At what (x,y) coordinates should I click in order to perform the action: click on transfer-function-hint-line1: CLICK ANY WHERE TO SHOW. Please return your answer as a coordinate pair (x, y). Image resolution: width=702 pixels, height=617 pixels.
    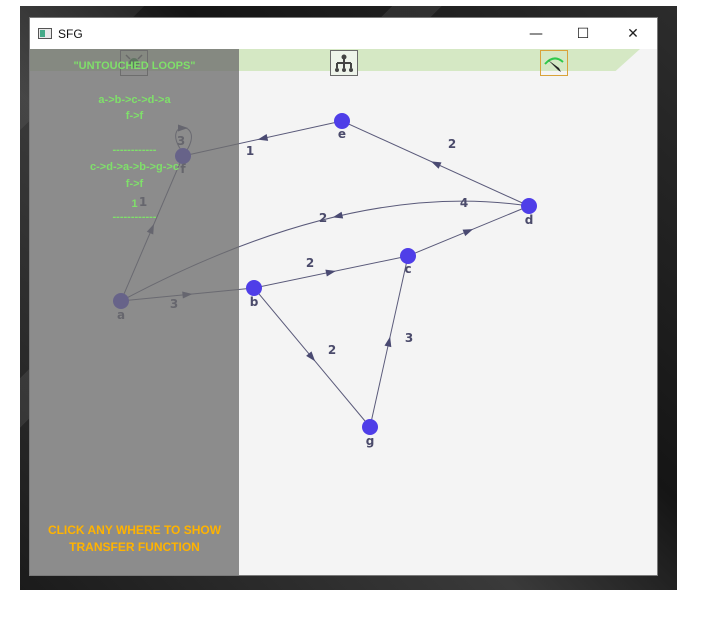
    Looking at the image, I should click on (134, 530).